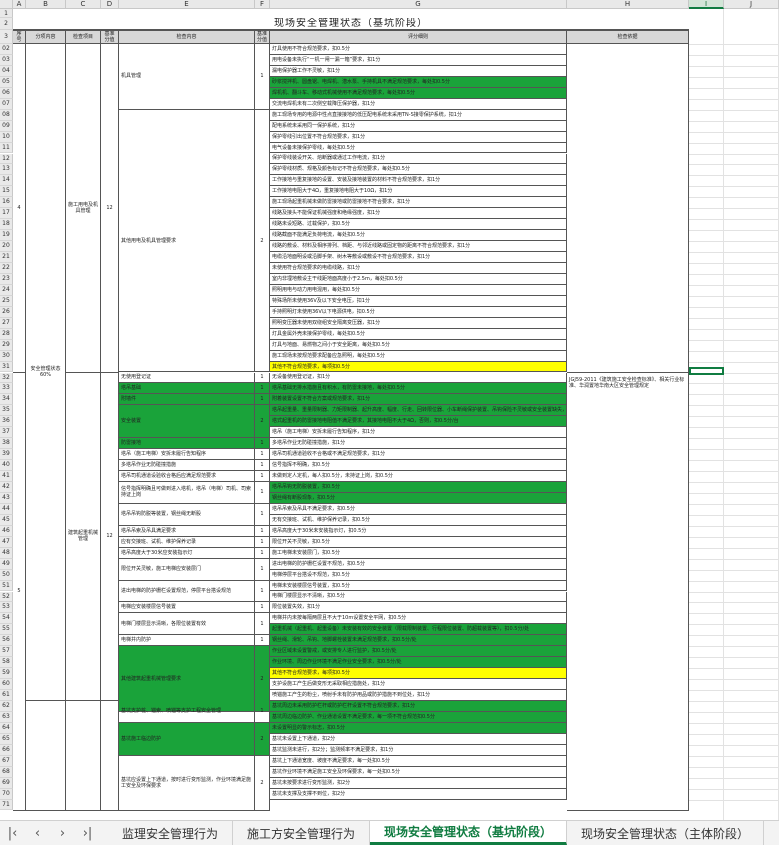 Image resolution: width=779 pixels, height=845 pixels. I want to click on row-header: 48, so click(6, 553).